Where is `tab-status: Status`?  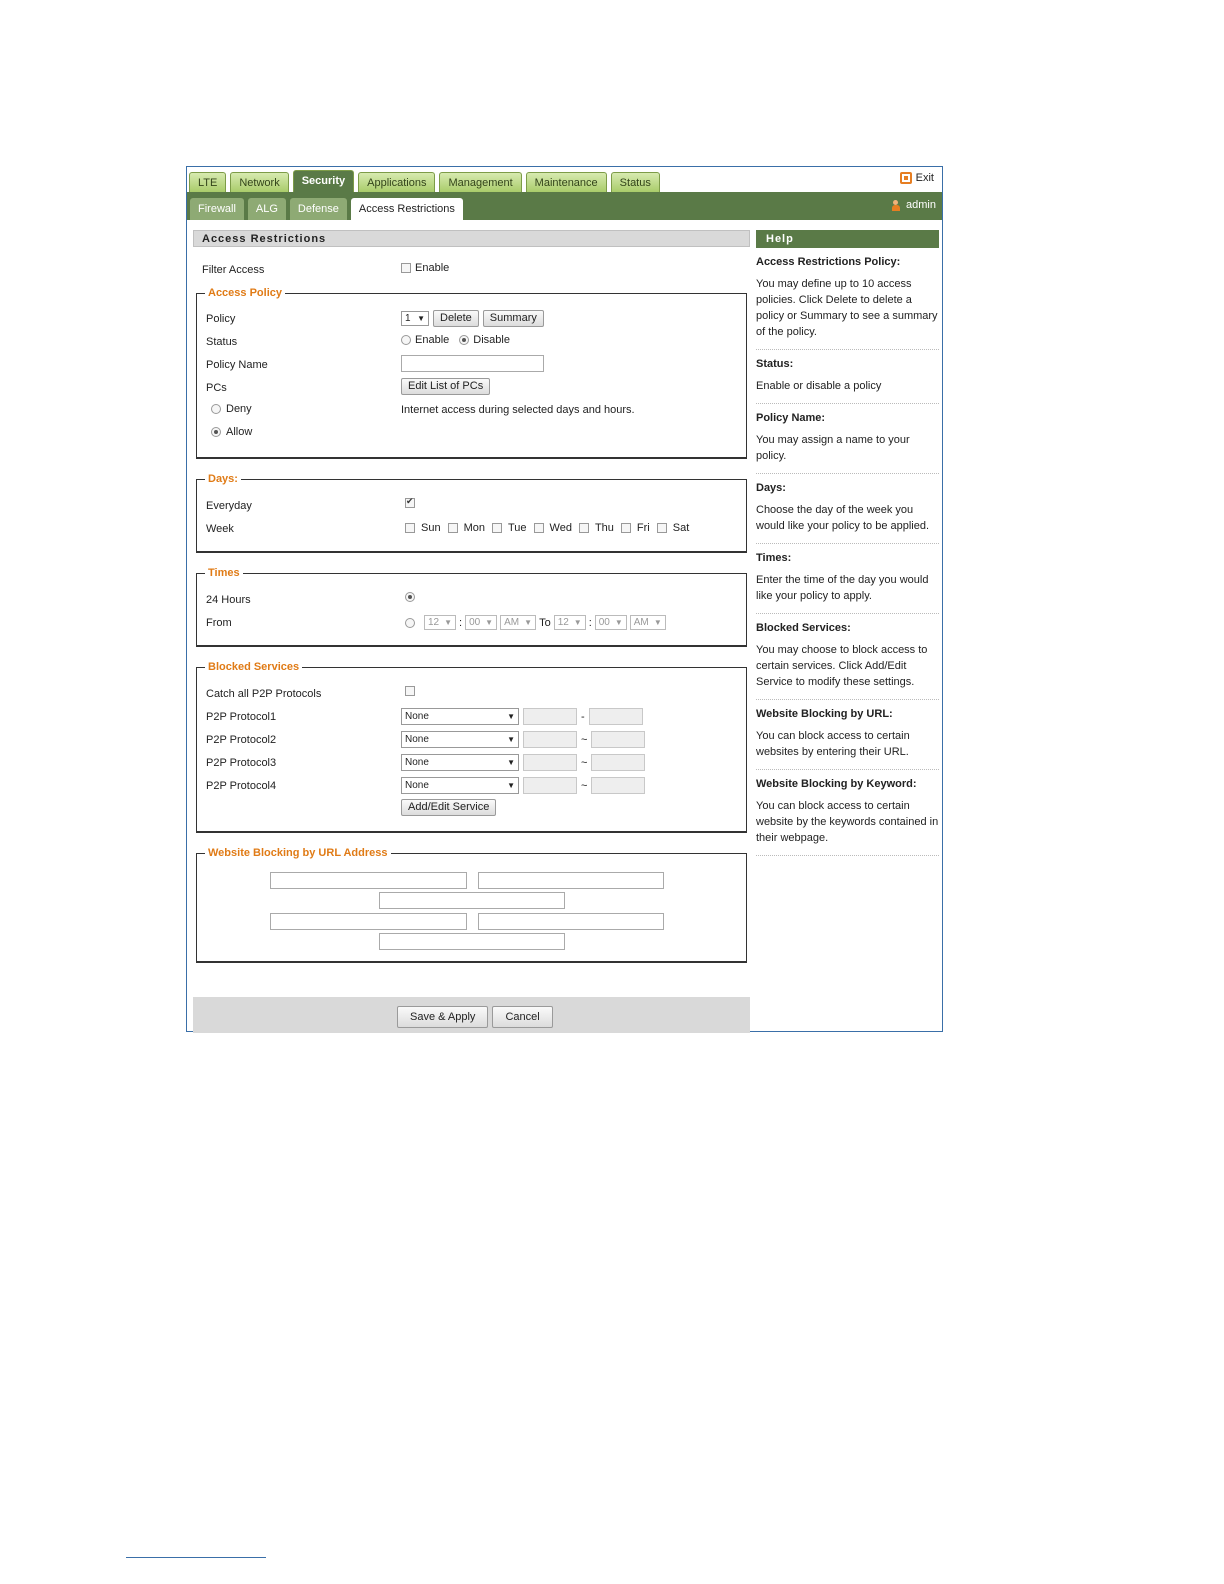
tab-status: Status is located at coordinates (635, 182).